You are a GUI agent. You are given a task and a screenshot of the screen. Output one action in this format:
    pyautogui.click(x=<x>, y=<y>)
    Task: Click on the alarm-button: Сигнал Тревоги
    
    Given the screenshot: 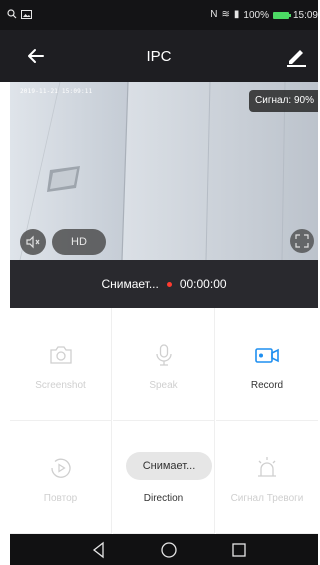 What is the action you would take?
    pyautogui.click(x=267, y=477)
    